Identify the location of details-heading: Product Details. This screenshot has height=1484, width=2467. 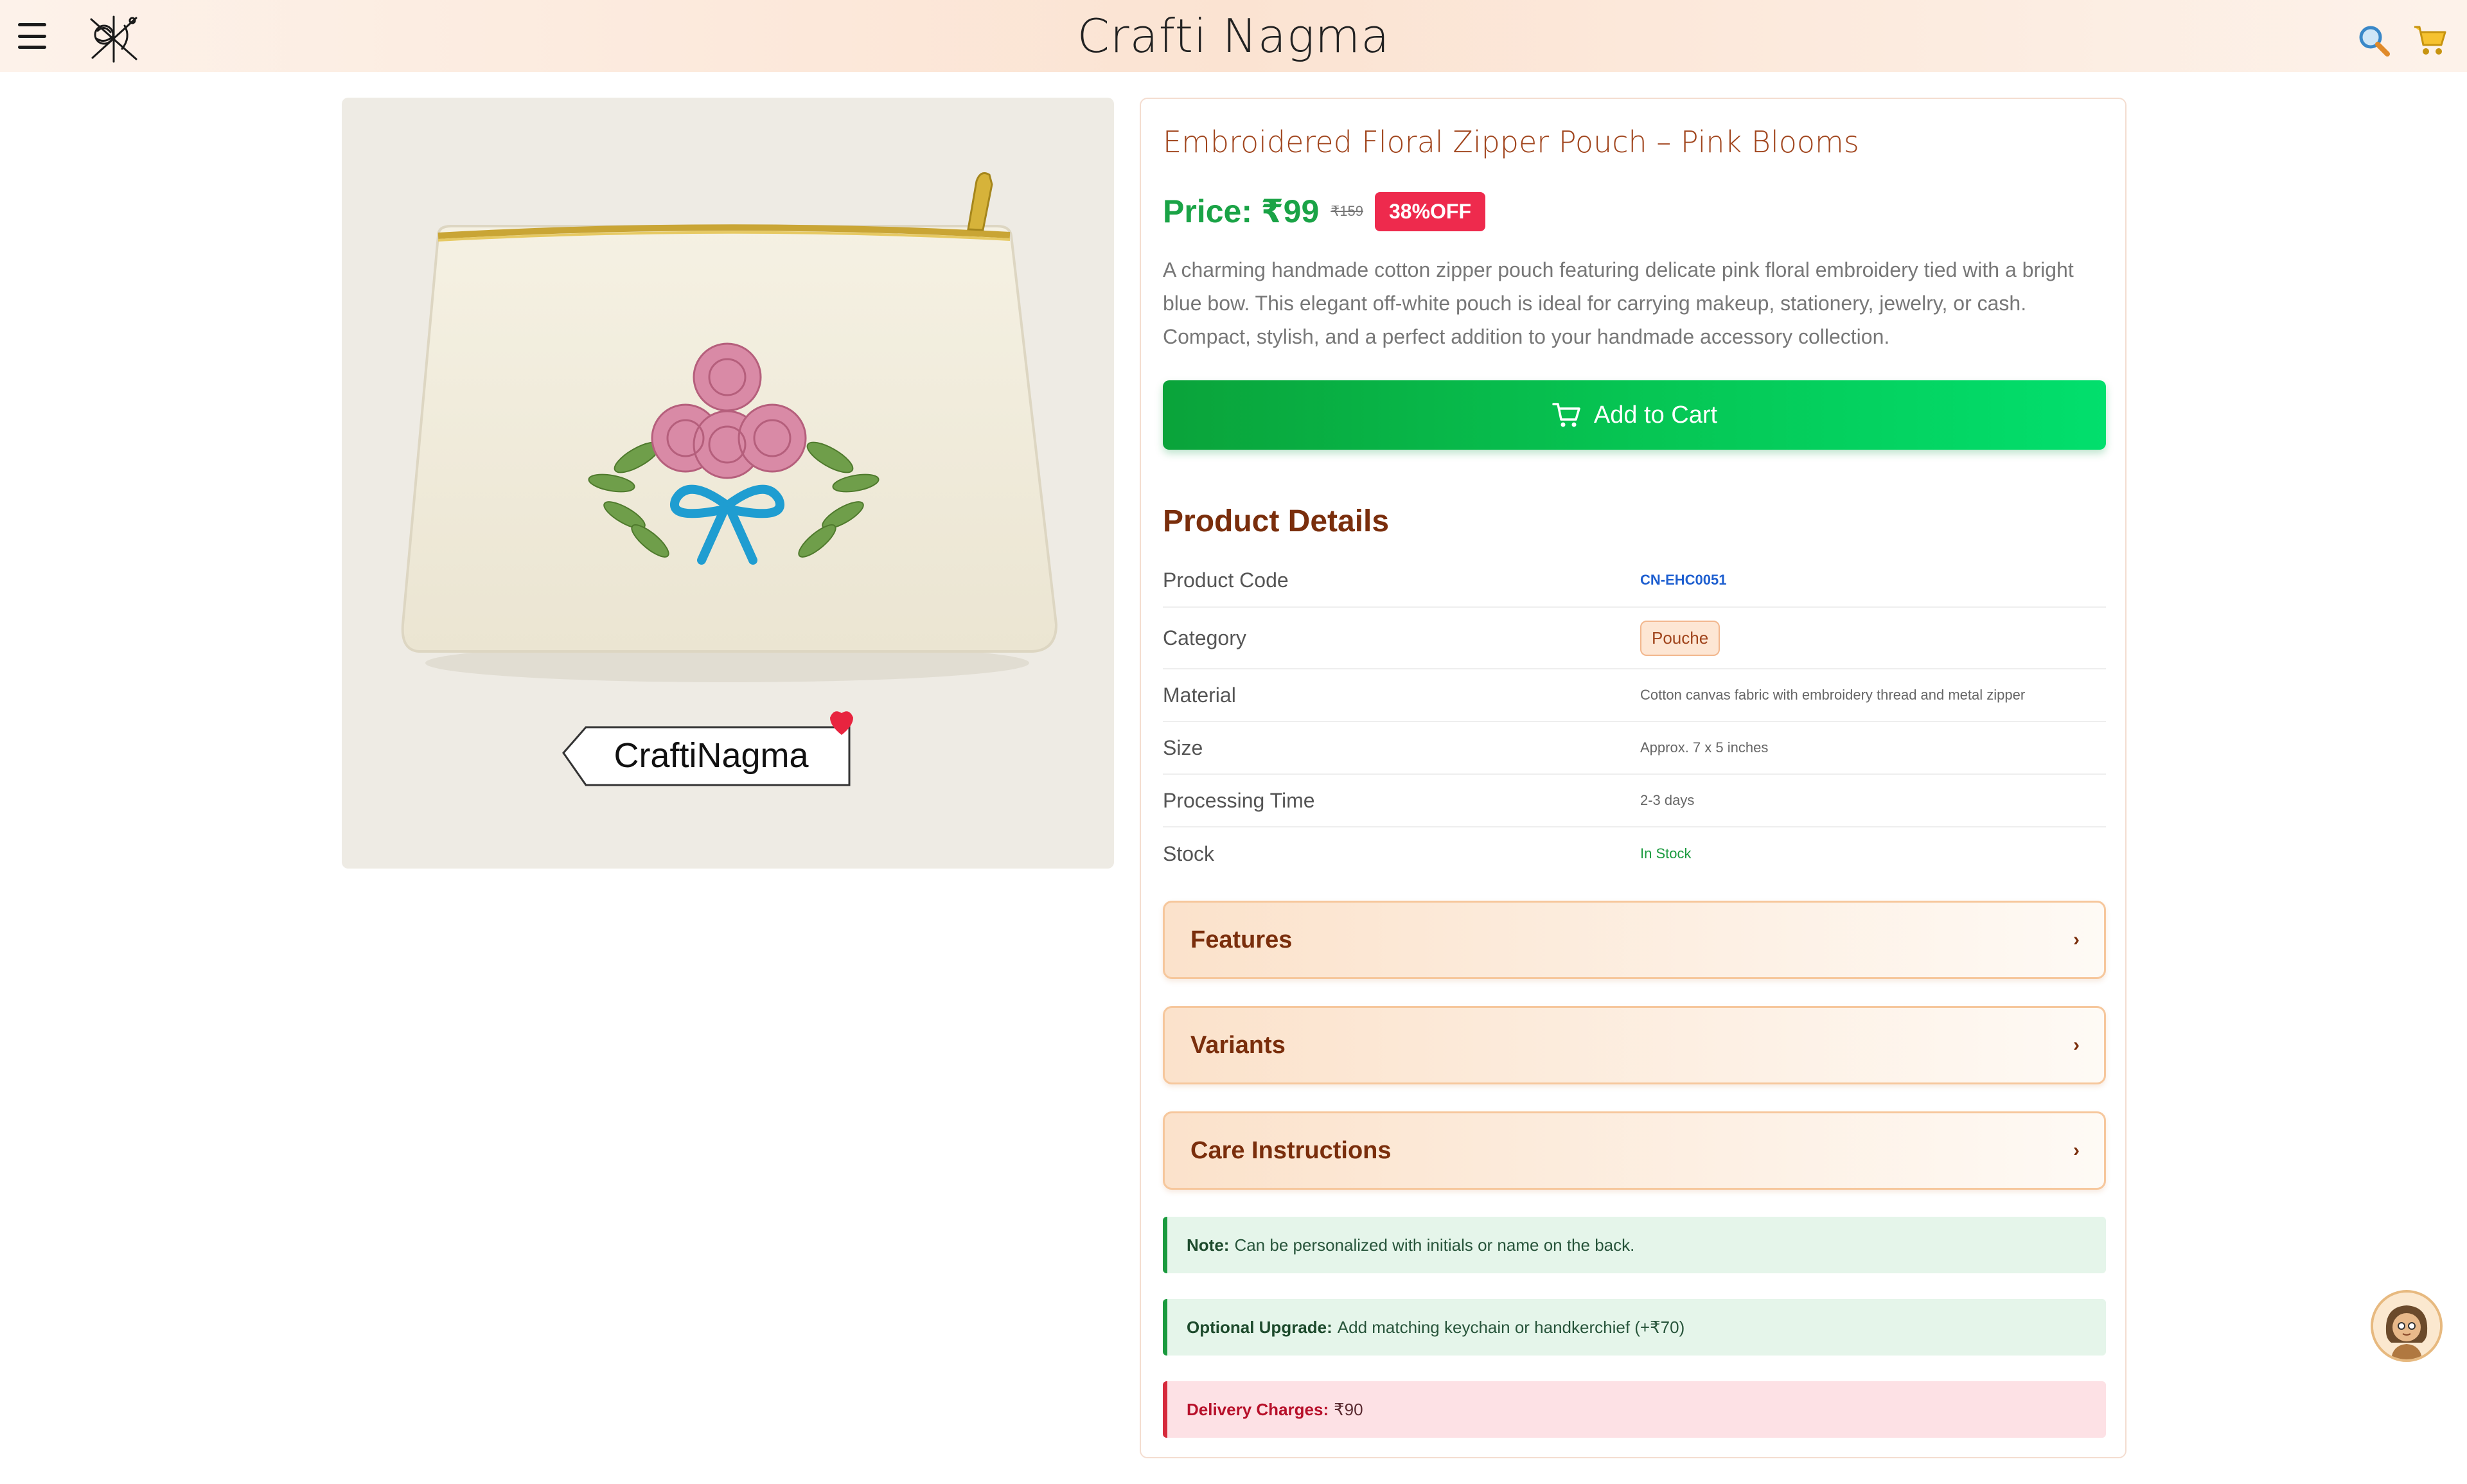
(1276, 521).